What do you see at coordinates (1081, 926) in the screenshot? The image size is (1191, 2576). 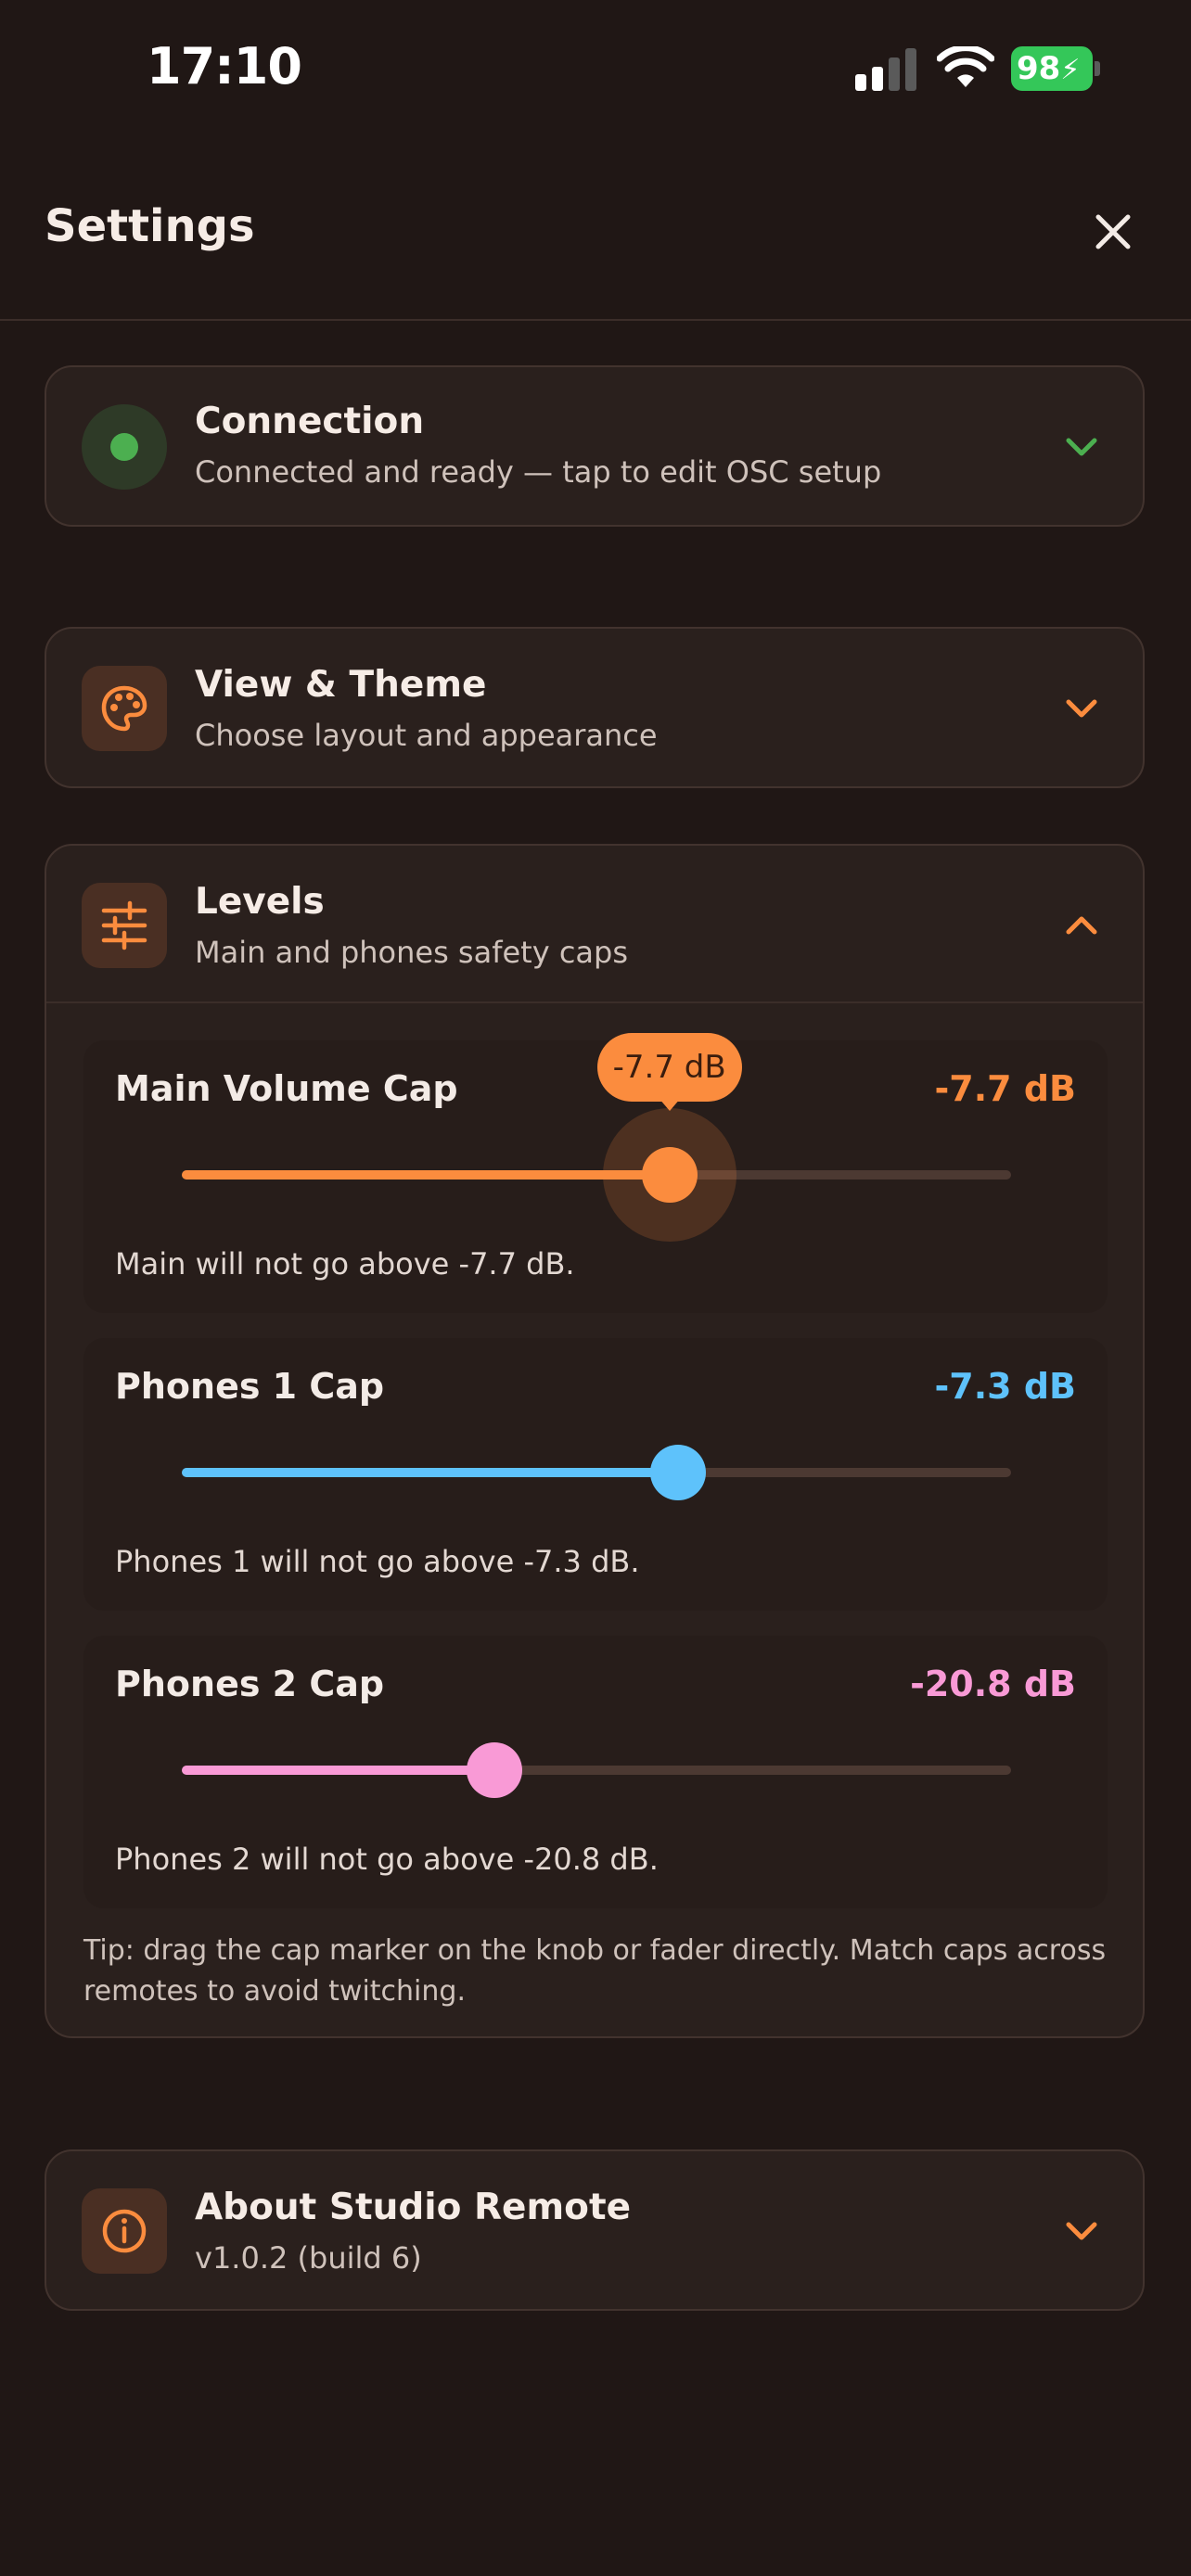 I see `chevron-up-icon` at bounding box center [1081, 926].